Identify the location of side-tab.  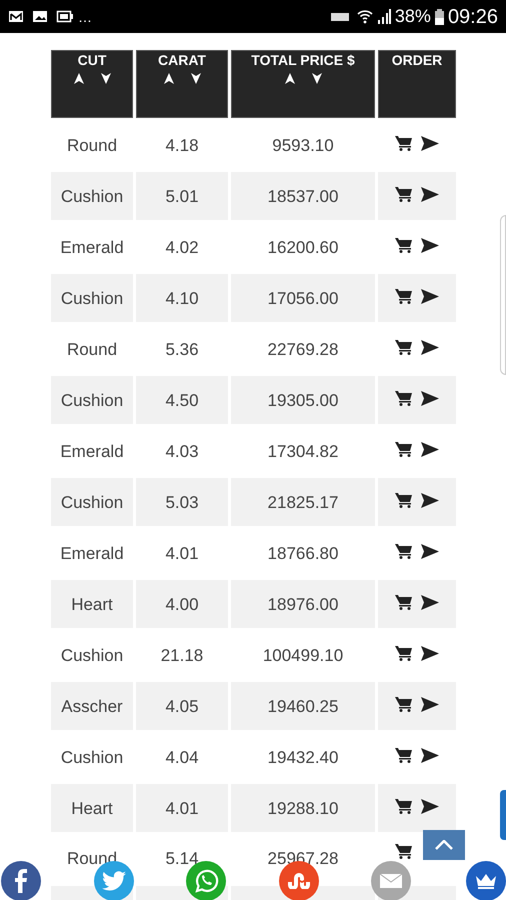
(503, 815).